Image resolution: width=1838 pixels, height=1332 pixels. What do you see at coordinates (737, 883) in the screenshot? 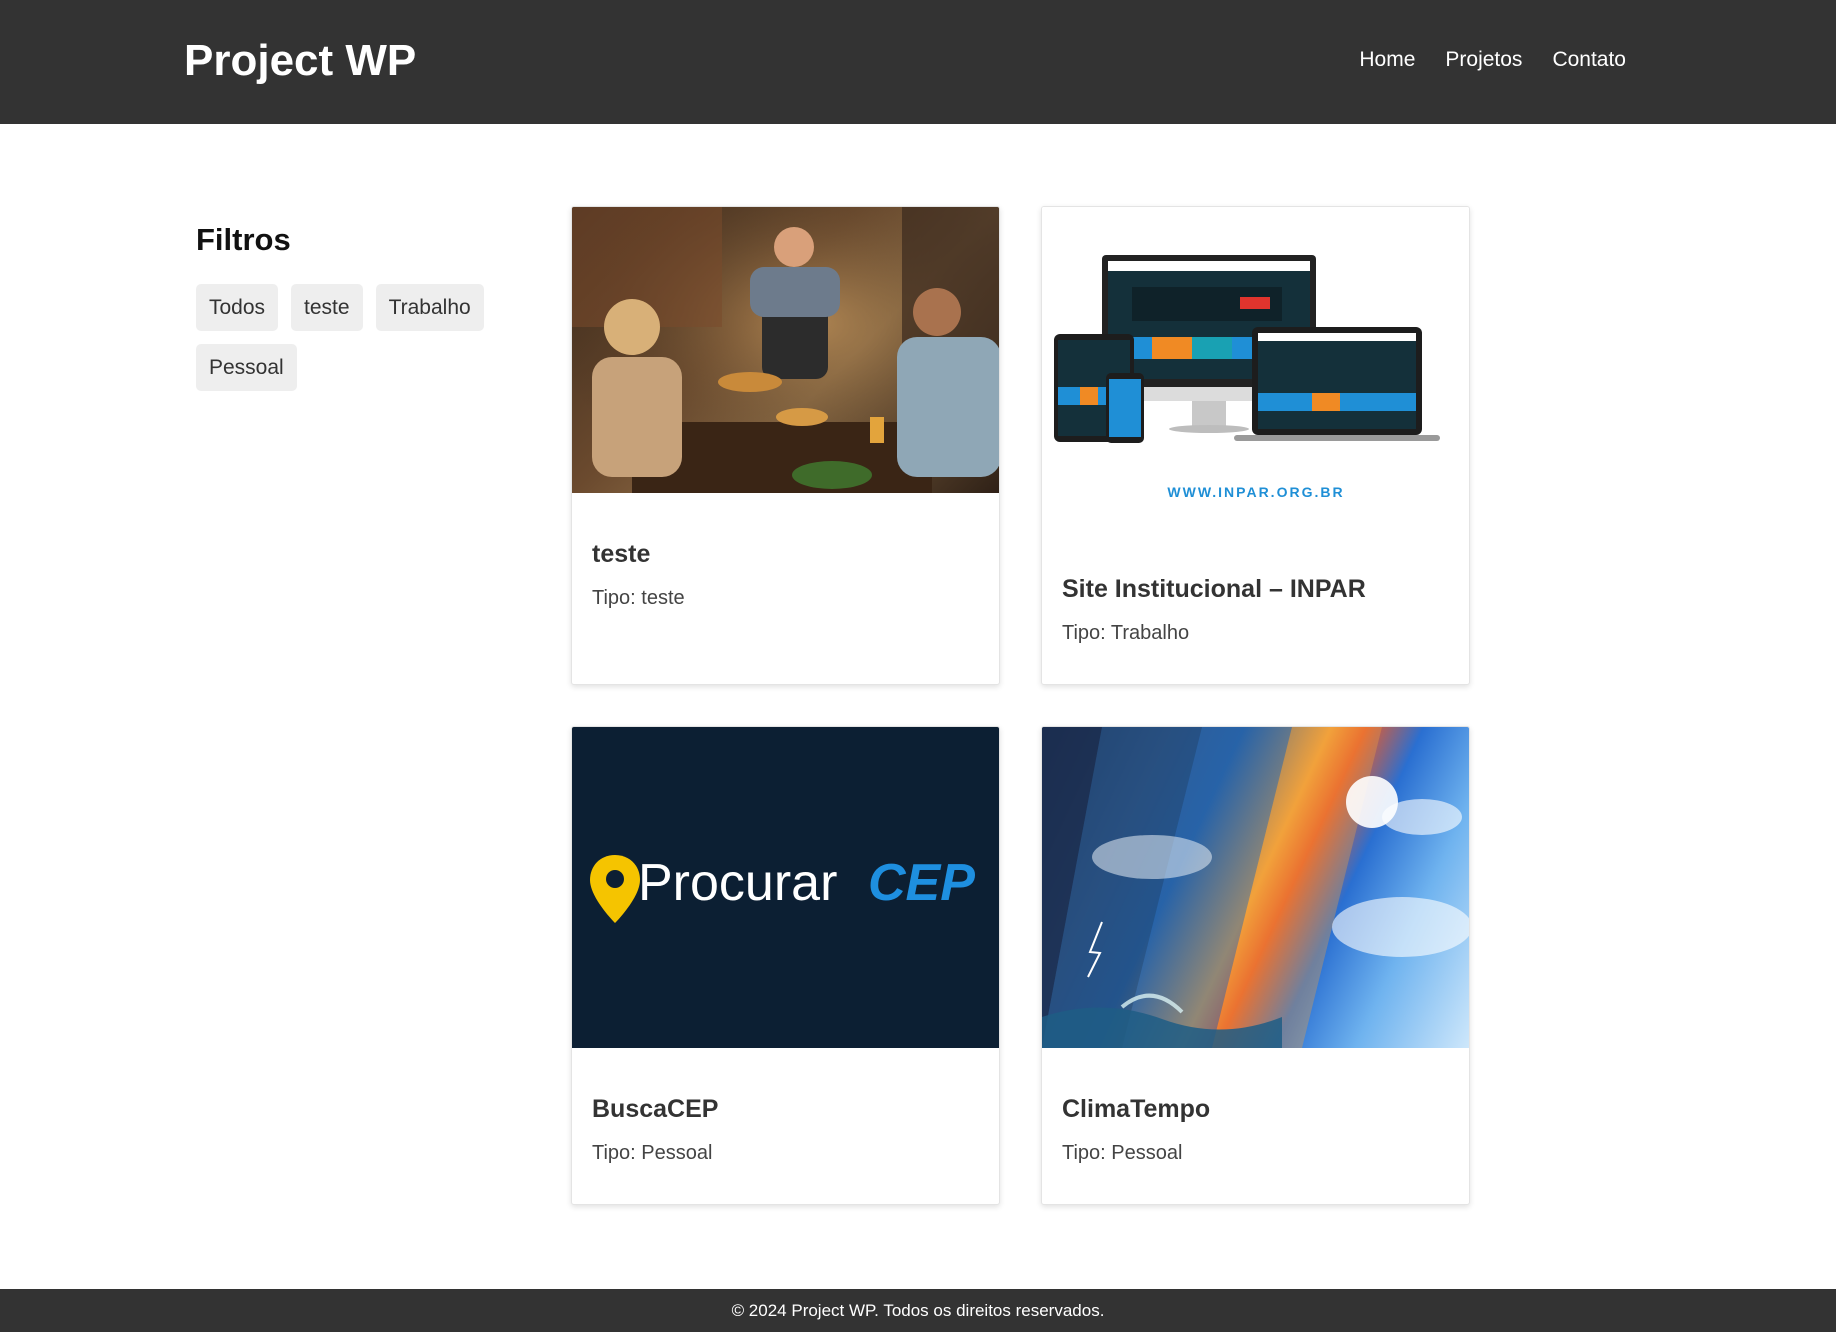
I see `procurar-logo-text: Procurar` at bounding box center [737, 883].